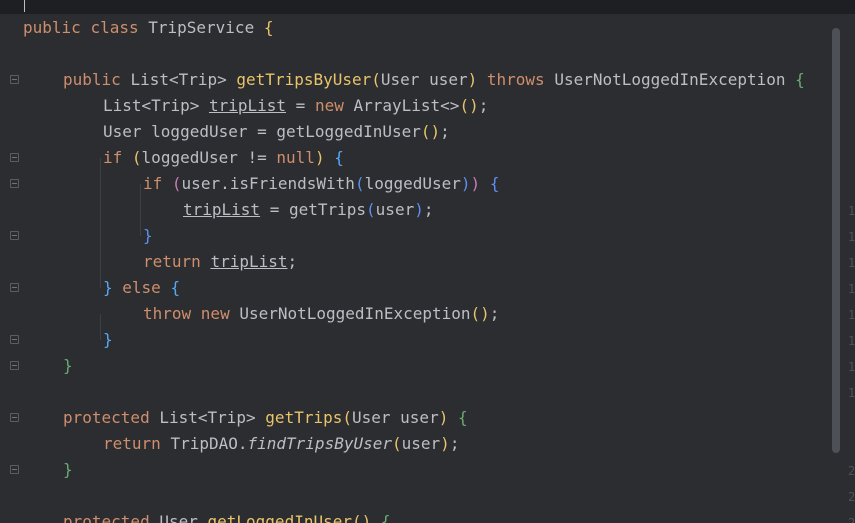  Describe the element at coordinates (313, 209) in the screenshot. I see `code-token: = getTrips` at that location.